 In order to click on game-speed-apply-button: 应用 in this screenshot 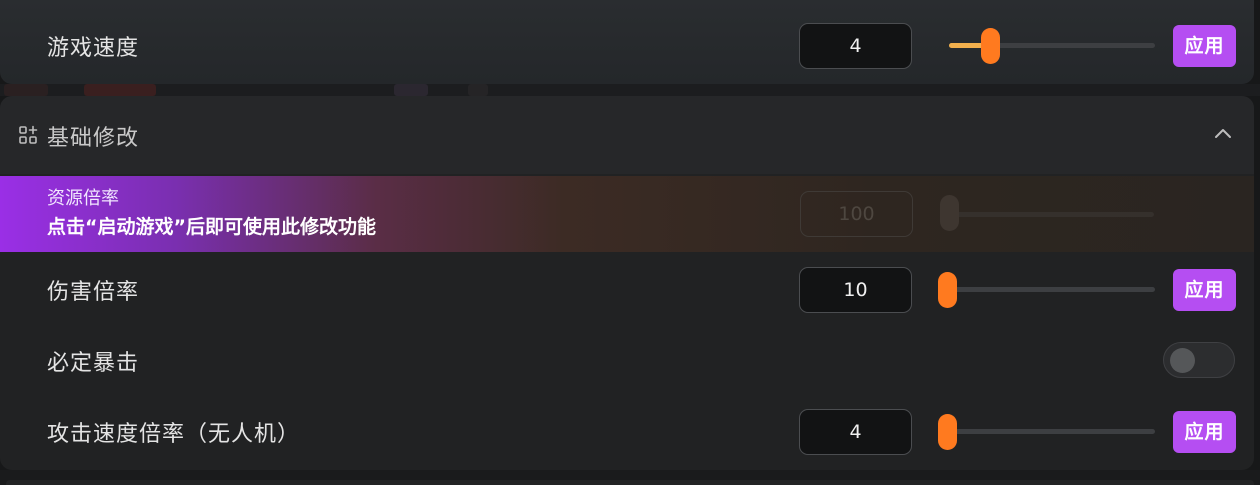, I will do `click(1204, 46)`.